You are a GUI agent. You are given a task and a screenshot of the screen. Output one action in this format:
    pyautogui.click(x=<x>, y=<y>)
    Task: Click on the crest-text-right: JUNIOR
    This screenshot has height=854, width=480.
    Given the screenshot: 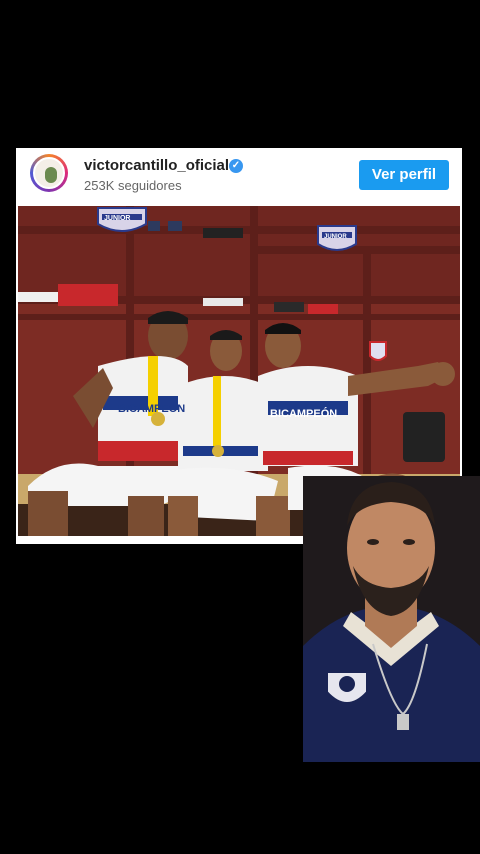 What is the action you would take?
    pyautogui.click(x=335, y=237)
    